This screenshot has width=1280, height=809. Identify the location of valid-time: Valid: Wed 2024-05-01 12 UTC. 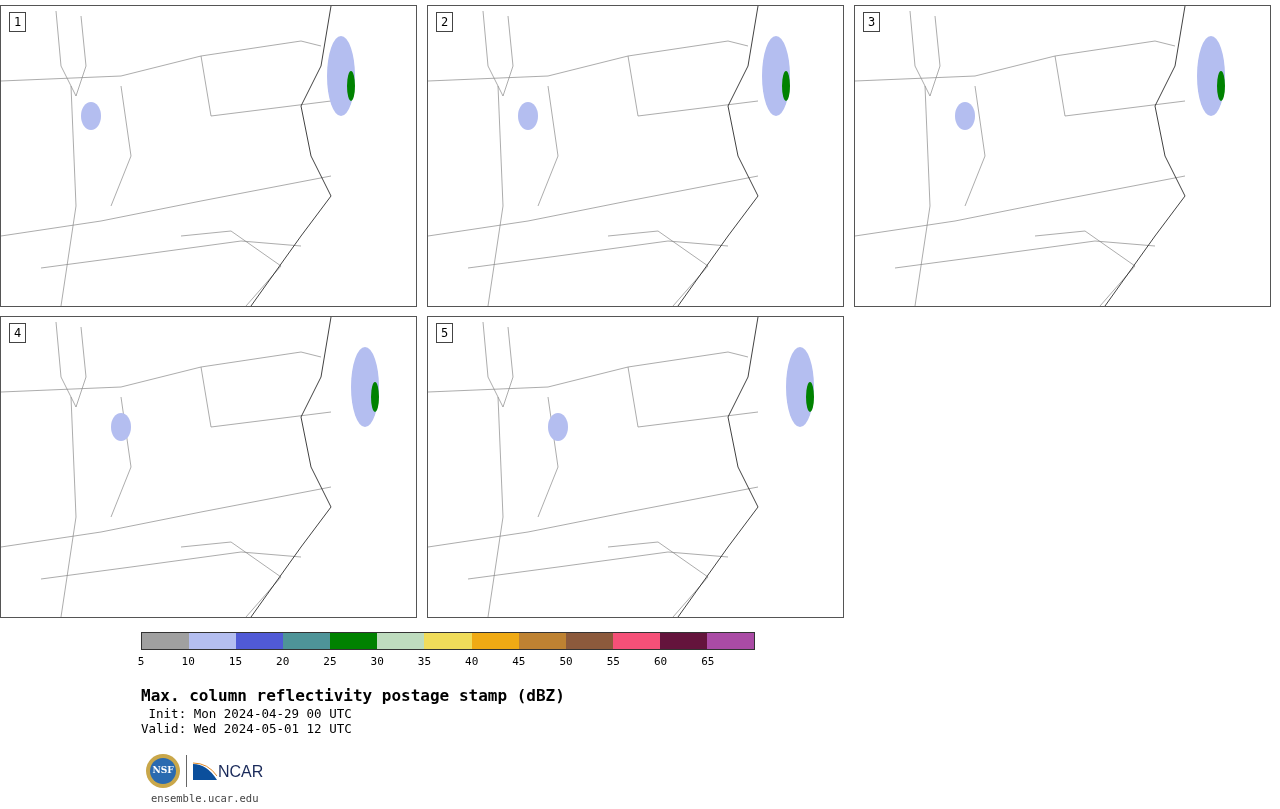
(247, 728).